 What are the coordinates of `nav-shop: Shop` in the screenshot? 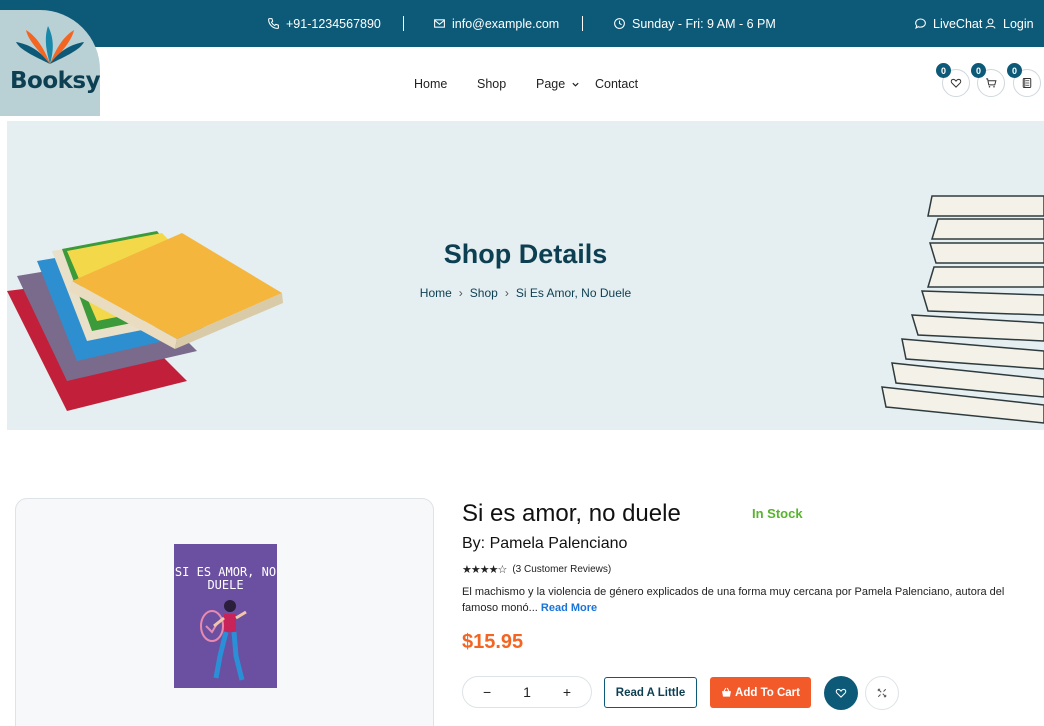 It's located at (491, 84).